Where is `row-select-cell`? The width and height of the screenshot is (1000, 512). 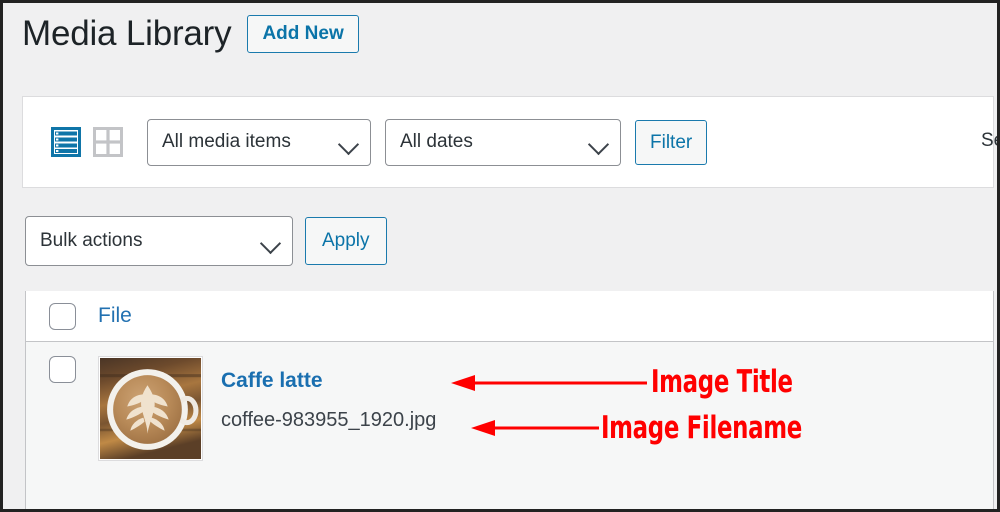 row-select-cell is located at coordinates (62, 369).